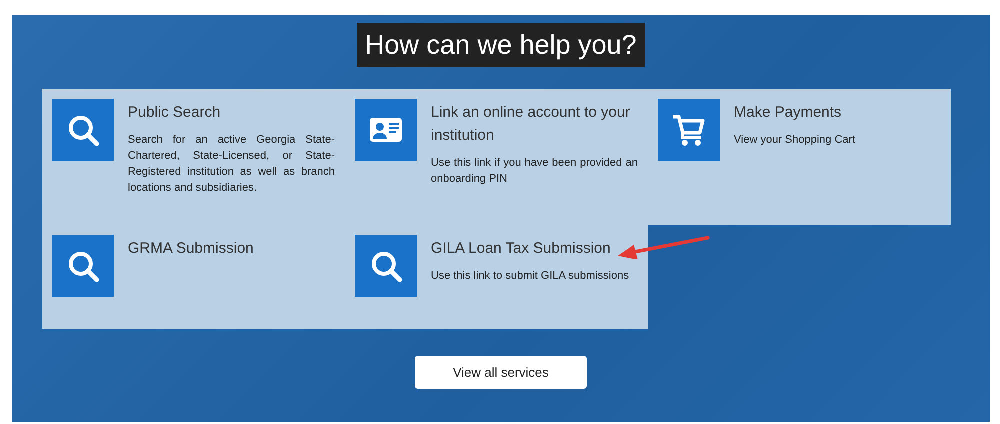 The width and height of the screenshot is (1000, 424). What do you see at coordinates (534, 171) in the screenshot?
I see `service-description: Use this link if you have been provided an onboarding PIN` at bounding box center [534, 171].